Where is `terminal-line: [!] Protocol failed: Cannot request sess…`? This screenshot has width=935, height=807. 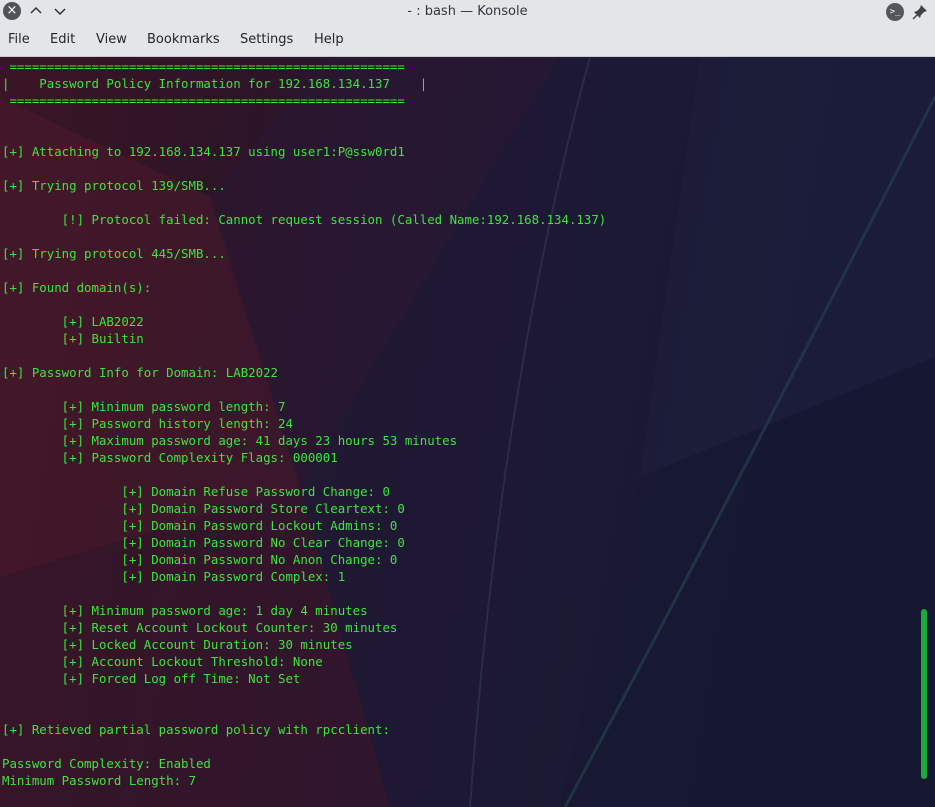
terminal-line: [!] Protocol failed: Cannot request sess… is located at coordinates (304, 219).